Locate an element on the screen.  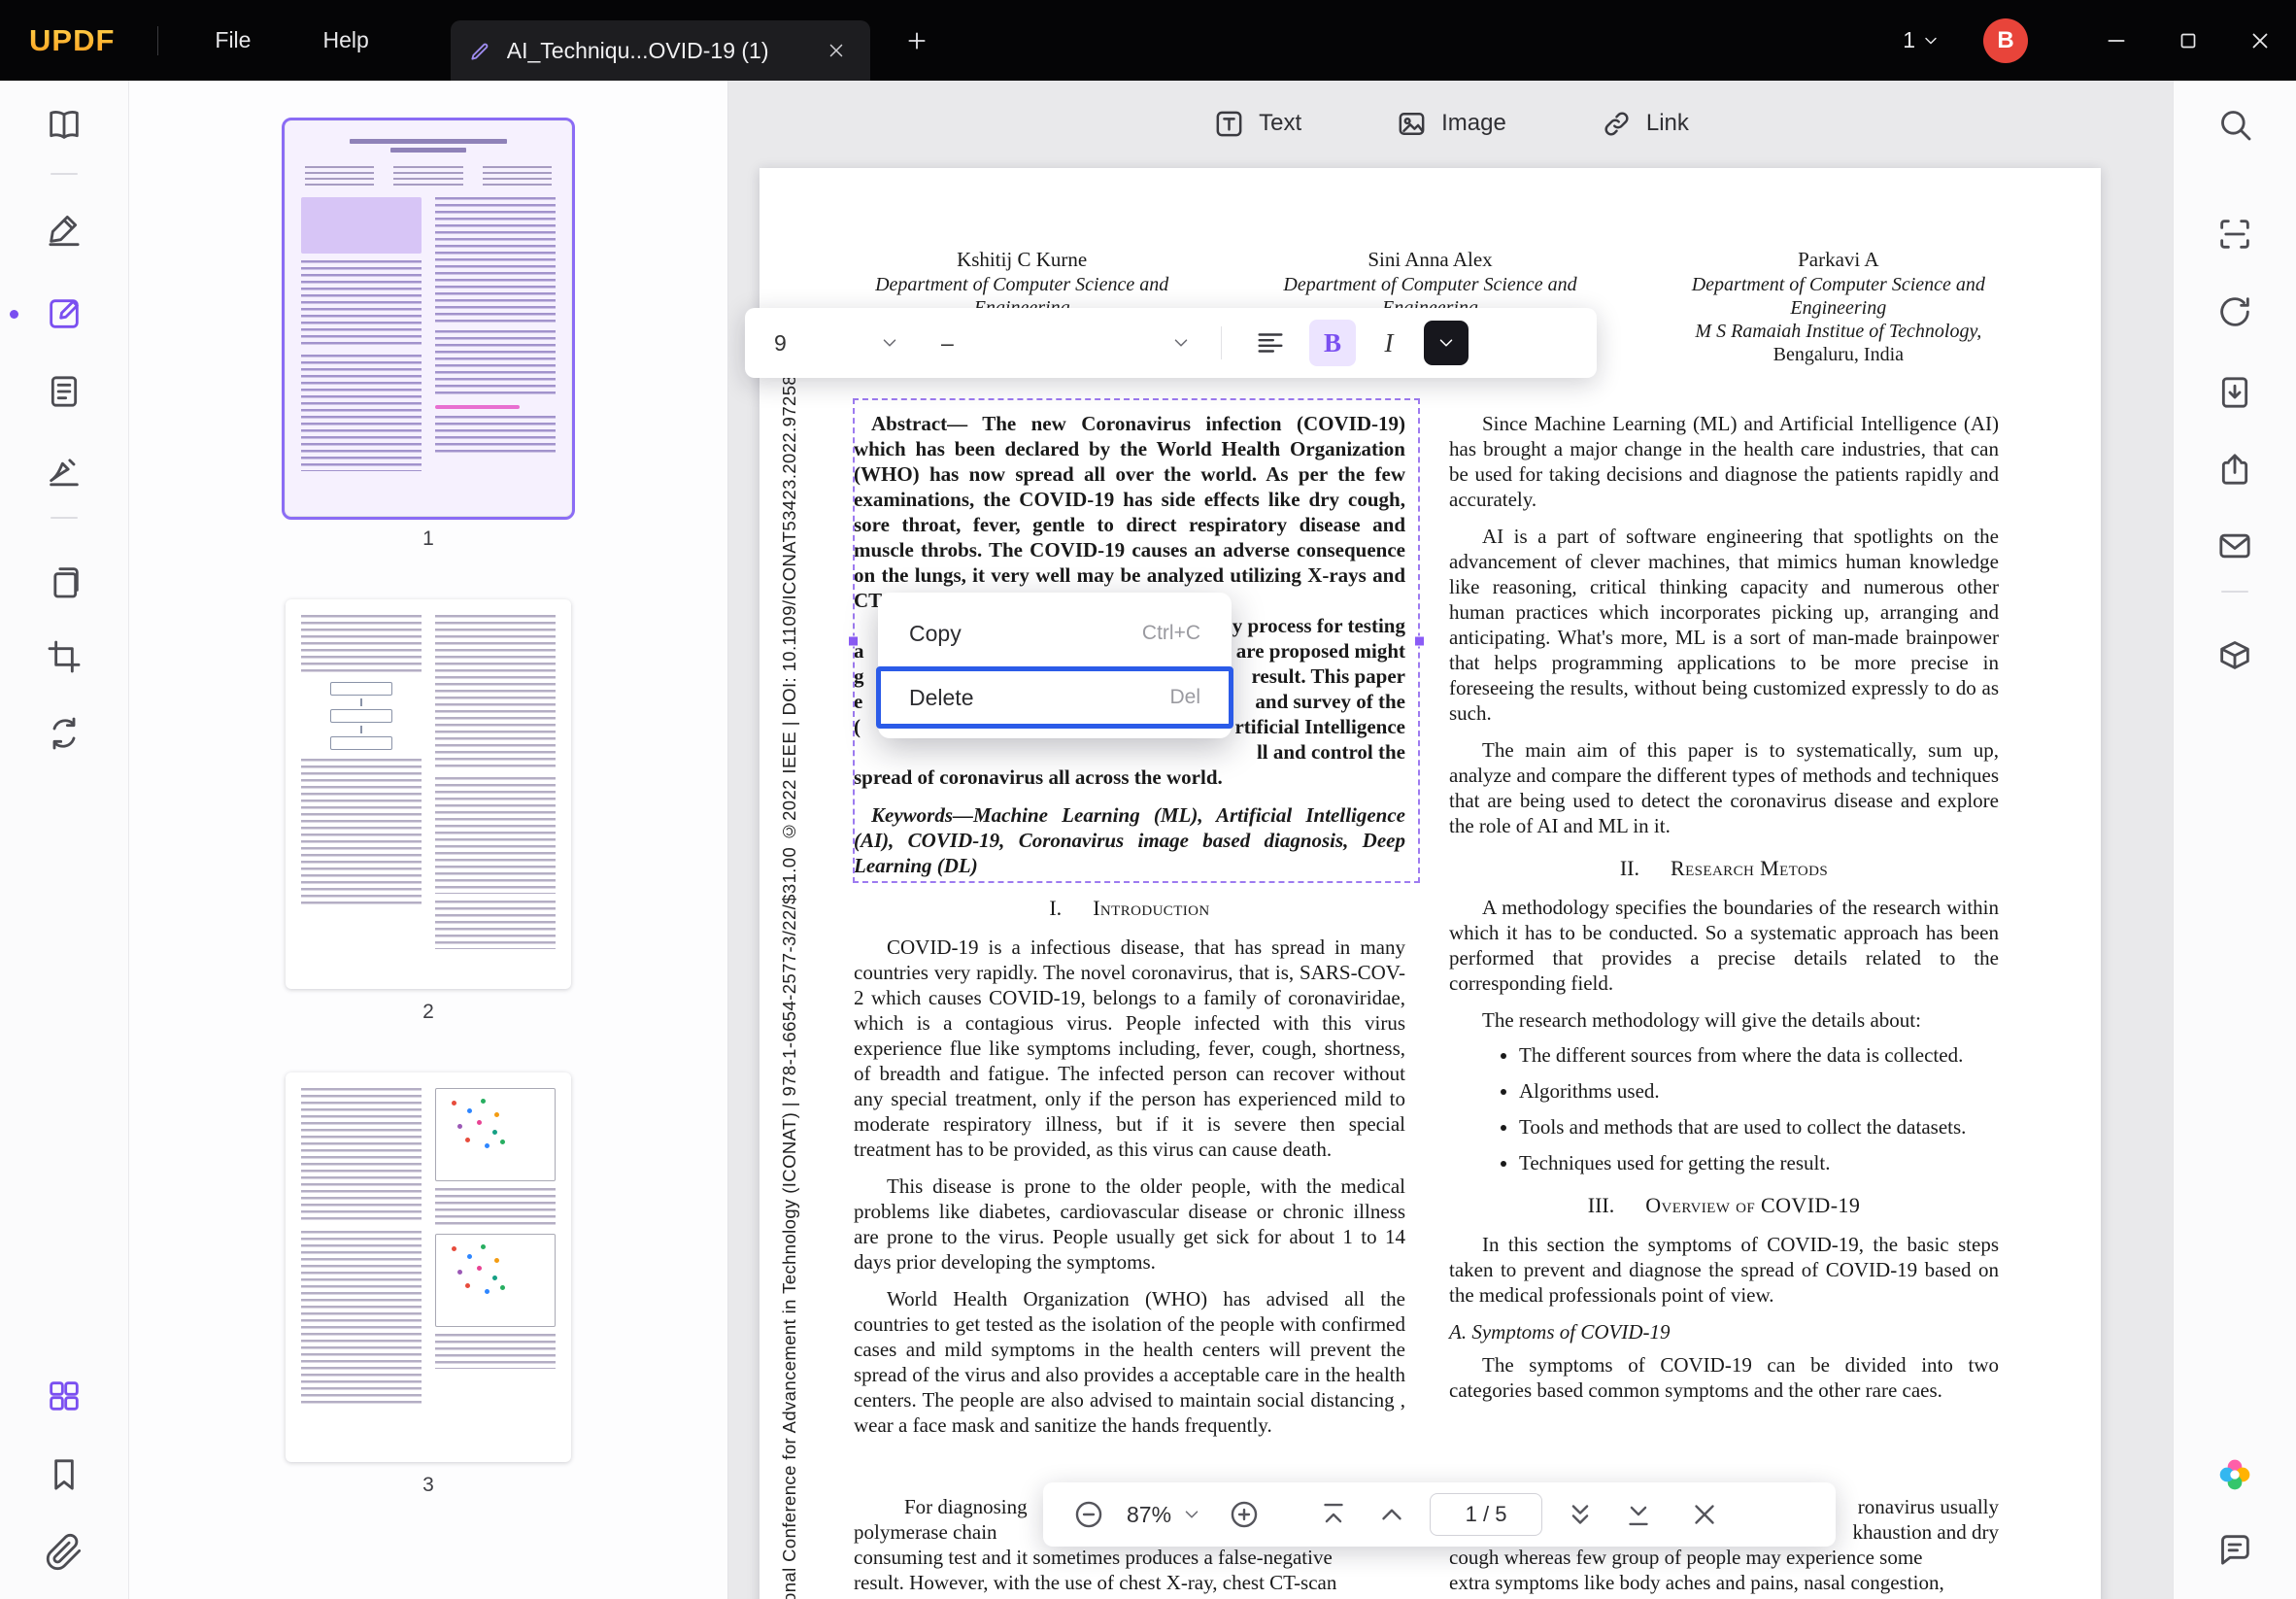
reader-view-button is located at coordinates (64, 124).